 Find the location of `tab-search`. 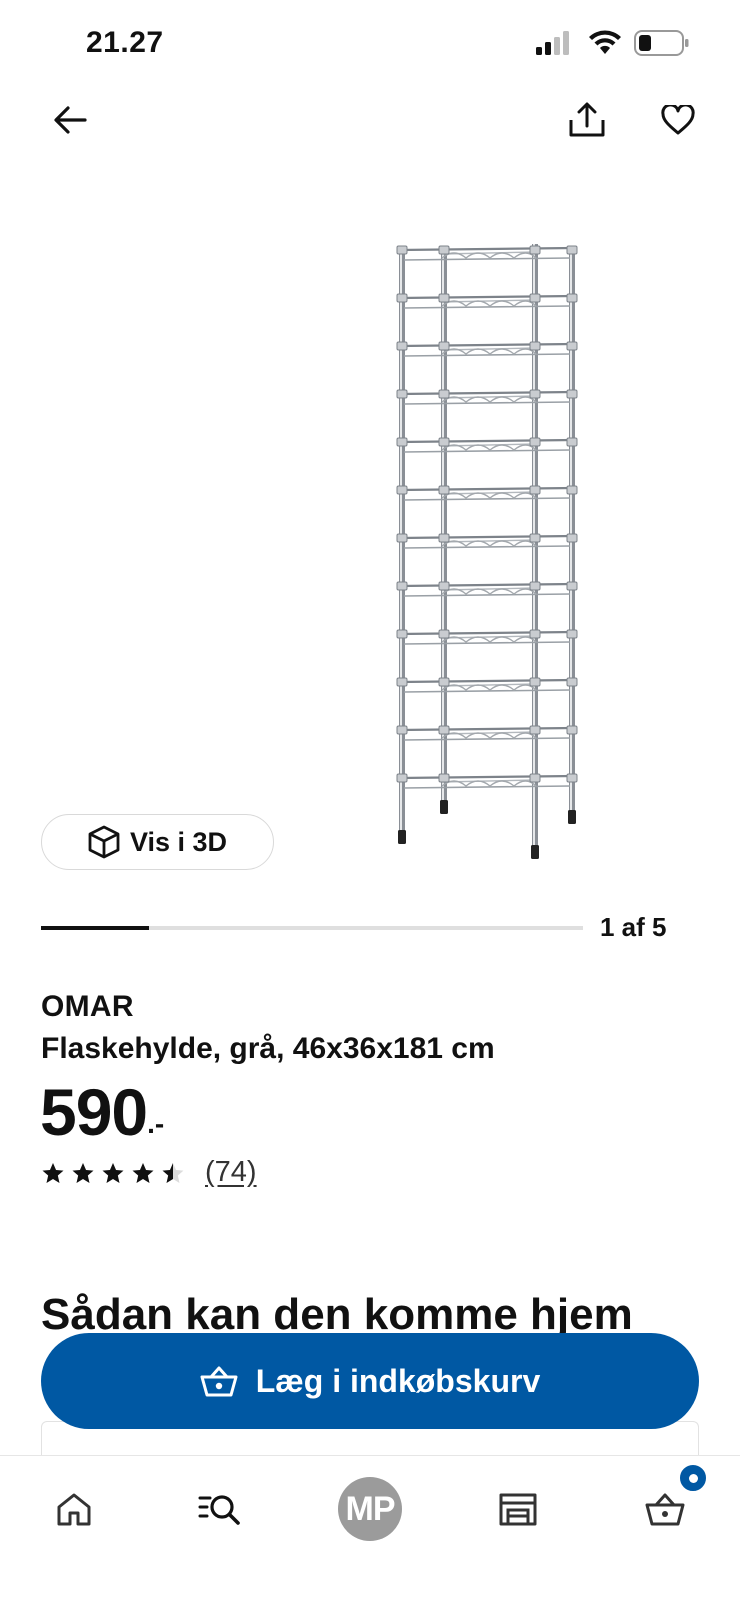

tab-search is located at coordinates (220, 1509).